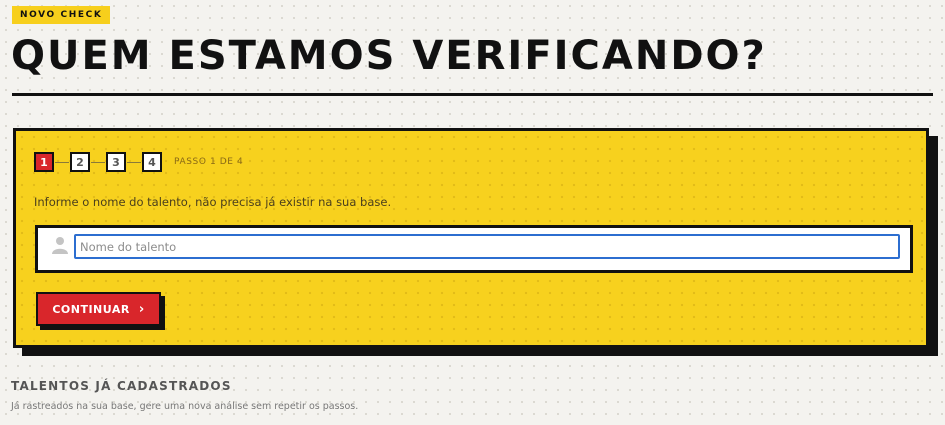  I want to click on stepper: 1 2 3 4 PASSO 1 DE 4, so click(138, 162).